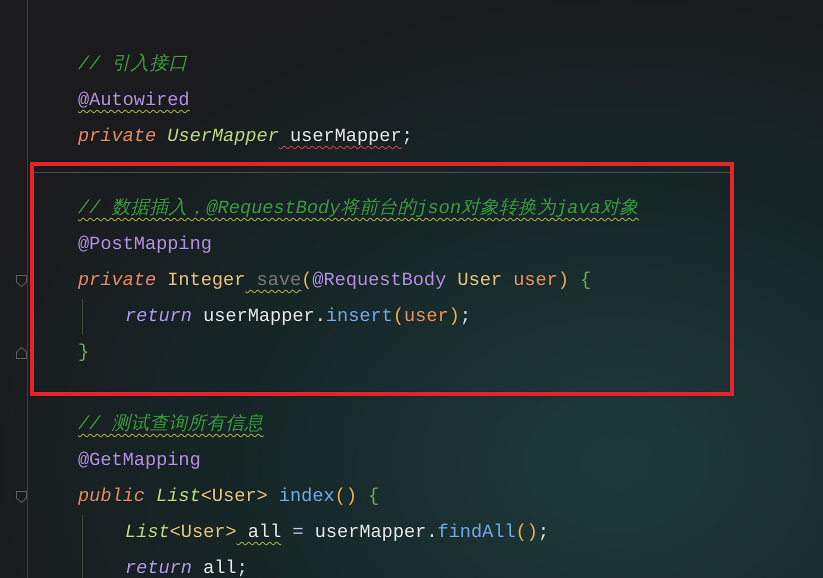 This screenshot has height=578, width=823. Describe the element at coordinates (298, 316) in the screenshot. I see `code-line: return userMapper.insert(user);` at that location.